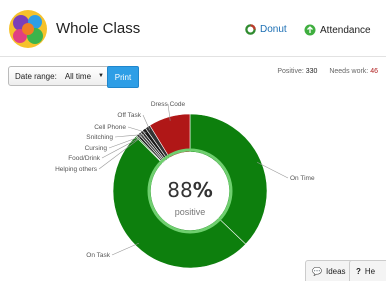 Image resolution: width=386 pixels, height=281 pixels. I want to click on help-button: ? He, so click(367, 270).